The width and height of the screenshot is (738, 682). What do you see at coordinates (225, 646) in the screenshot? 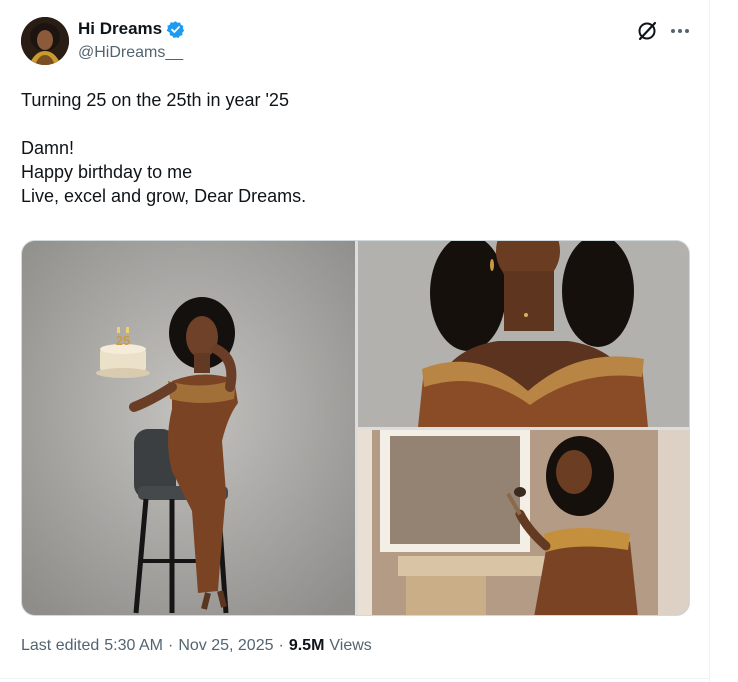
I see `tweet-date: Nov 25, 2025` at bounding box center [225, 646].